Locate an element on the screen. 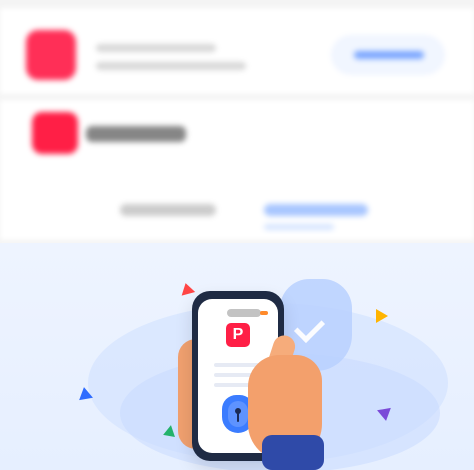 The image size is (474, 470). triangle-blue-icon is located at coordinates (85, 393).